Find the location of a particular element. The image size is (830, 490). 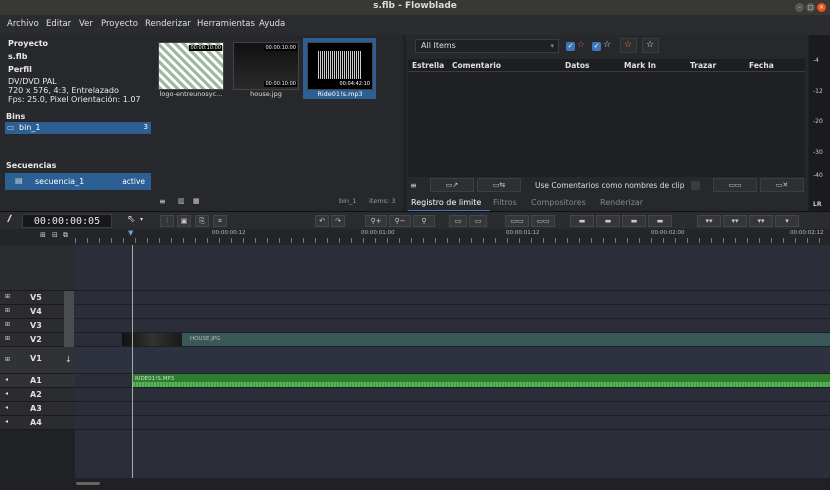

log-insert-button: ▭⇆ is located at coordinates (499, 185).